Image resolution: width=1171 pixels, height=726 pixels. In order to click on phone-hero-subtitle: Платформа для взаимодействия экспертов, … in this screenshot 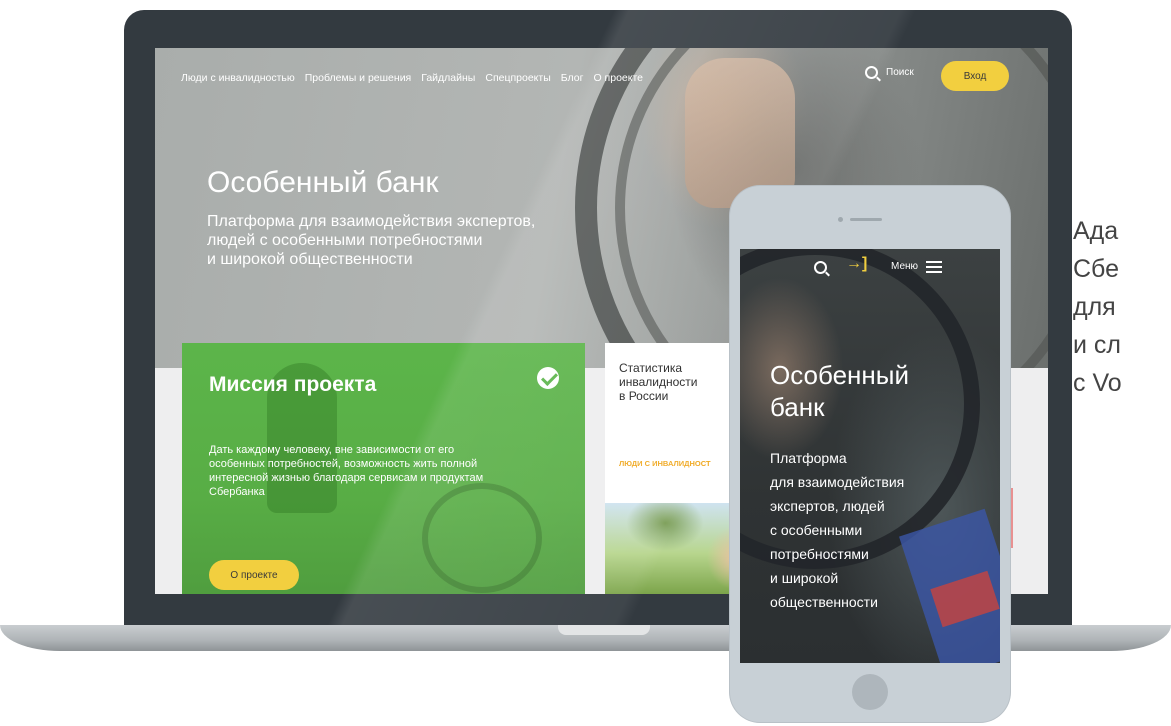, I will do `click(875, 530)`.